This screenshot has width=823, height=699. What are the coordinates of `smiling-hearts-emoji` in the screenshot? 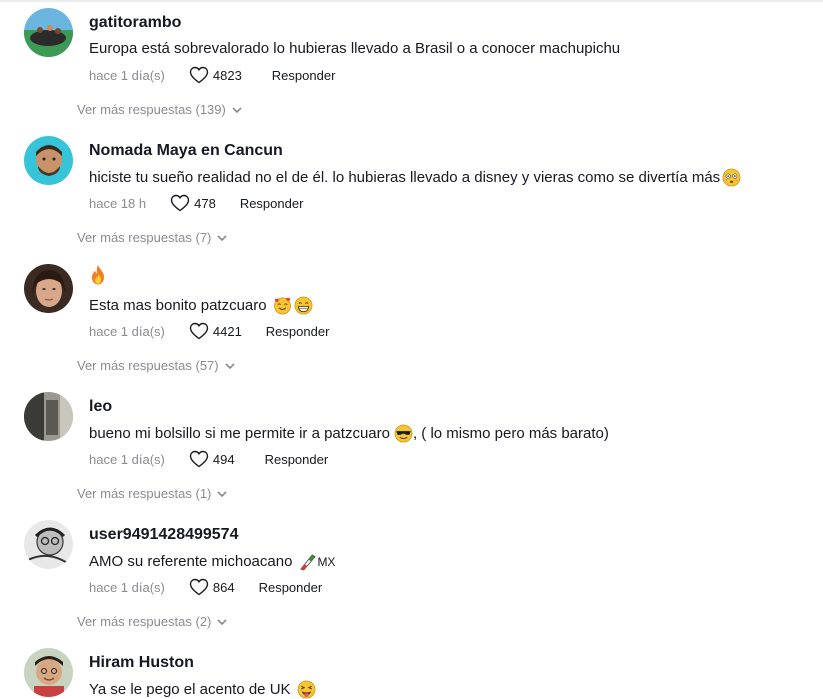 It's located at (282, 305).